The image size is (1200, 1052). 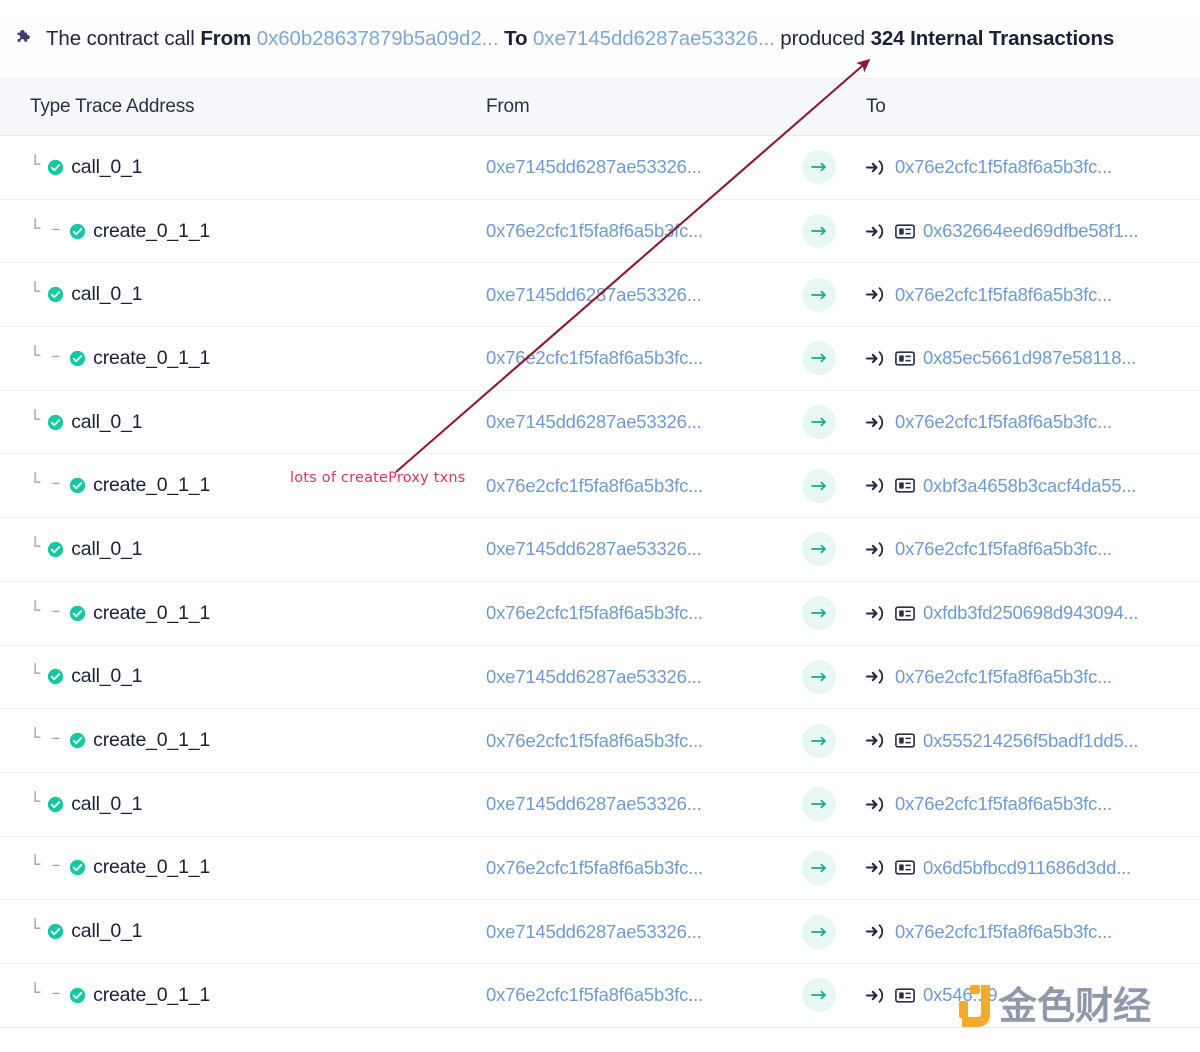 I want to click on column-header-type-trace-address: Type Trace Address, so click(x=112, y=106).